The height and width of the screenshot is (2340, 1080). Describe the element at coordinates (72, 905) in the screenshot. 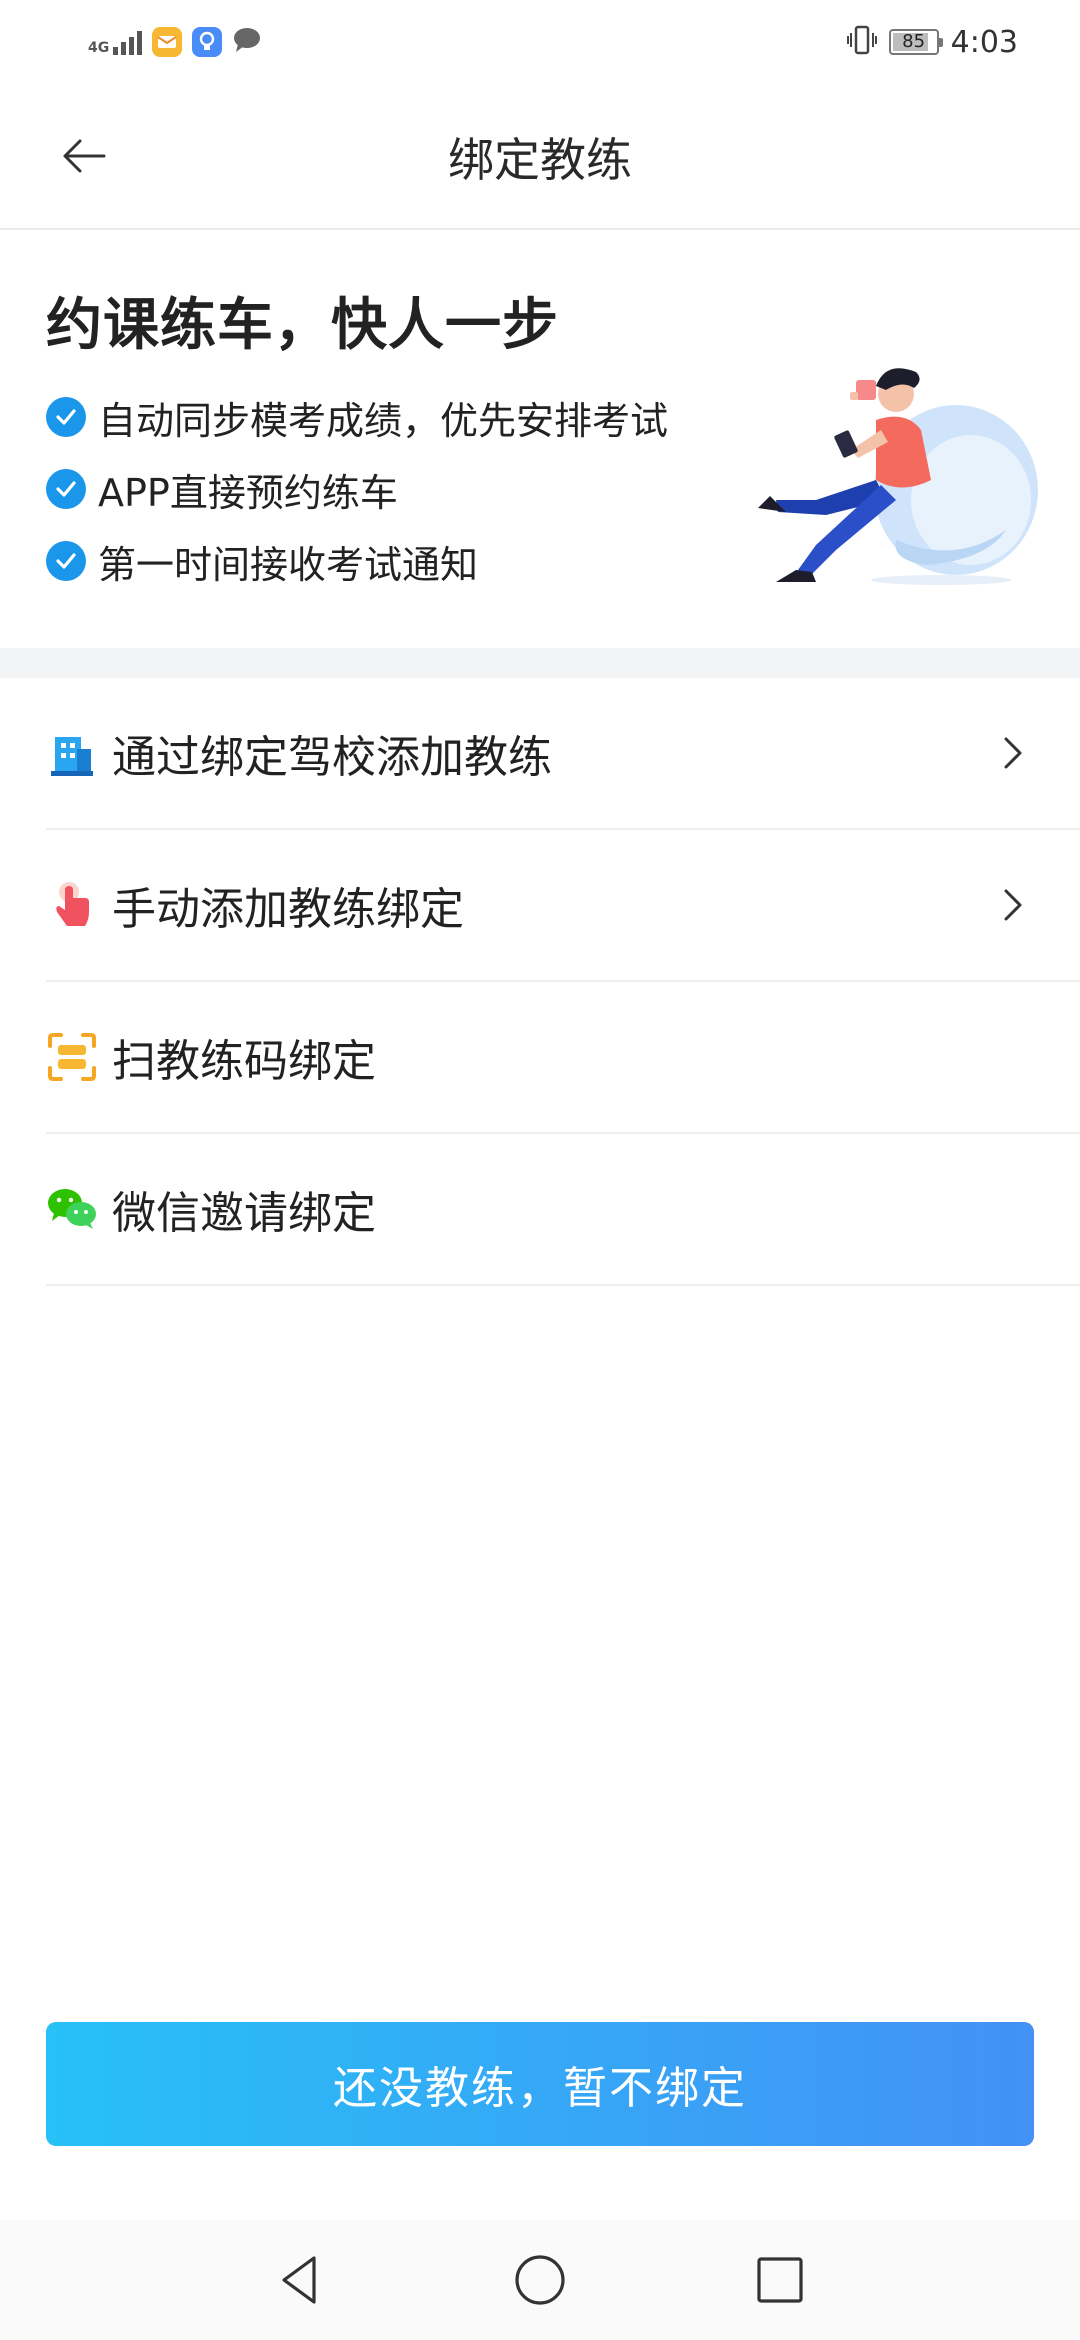

I see `hand-tap-icon` at that location.